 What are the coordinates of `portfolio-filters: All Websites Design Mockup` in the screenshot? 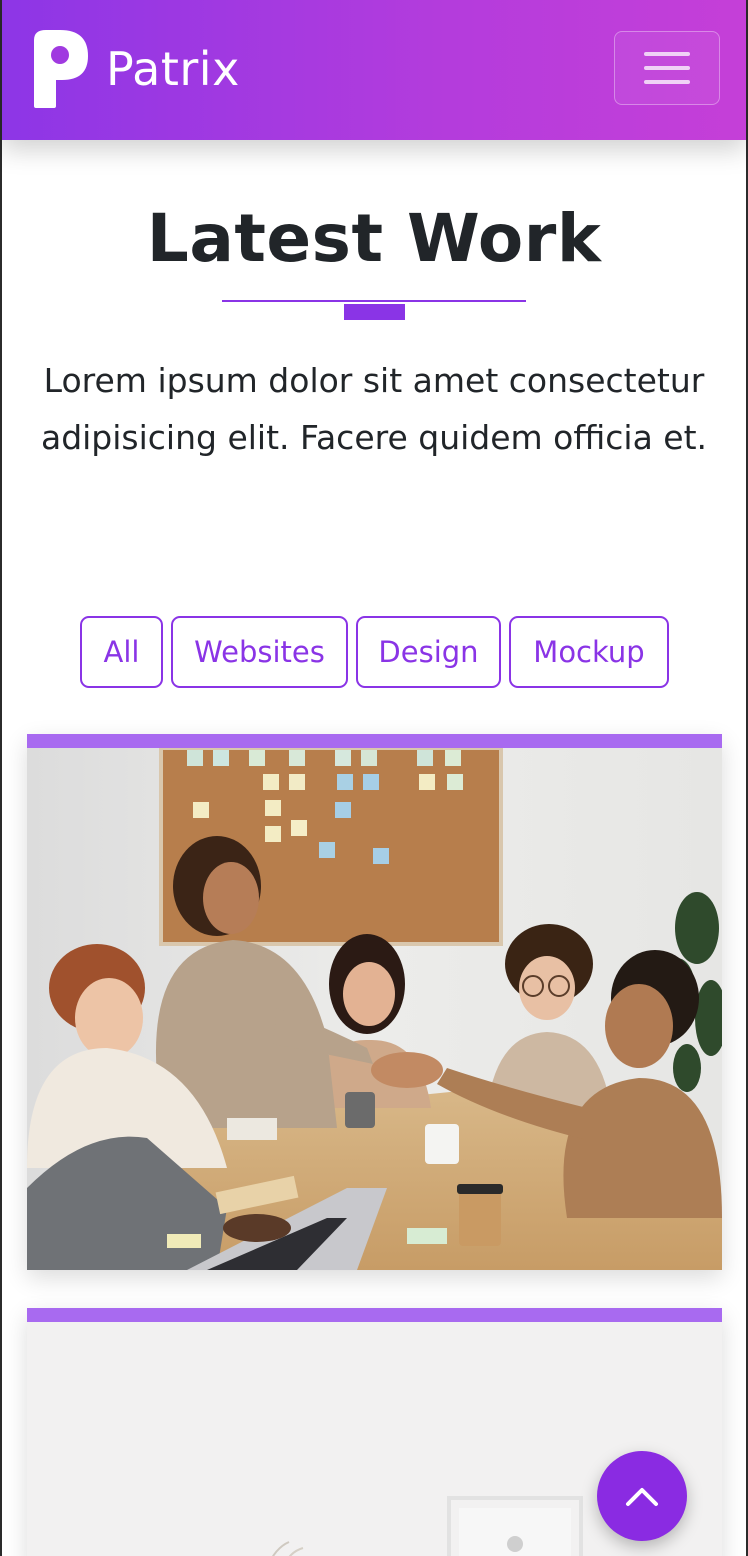 It's located at (374, 652).